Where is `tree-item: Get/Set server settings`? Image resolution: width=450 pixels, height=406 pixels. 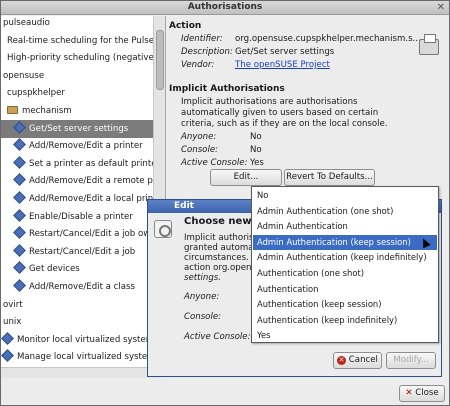
tree-item: Get/Set server settings is located at coordinates (77, 128).